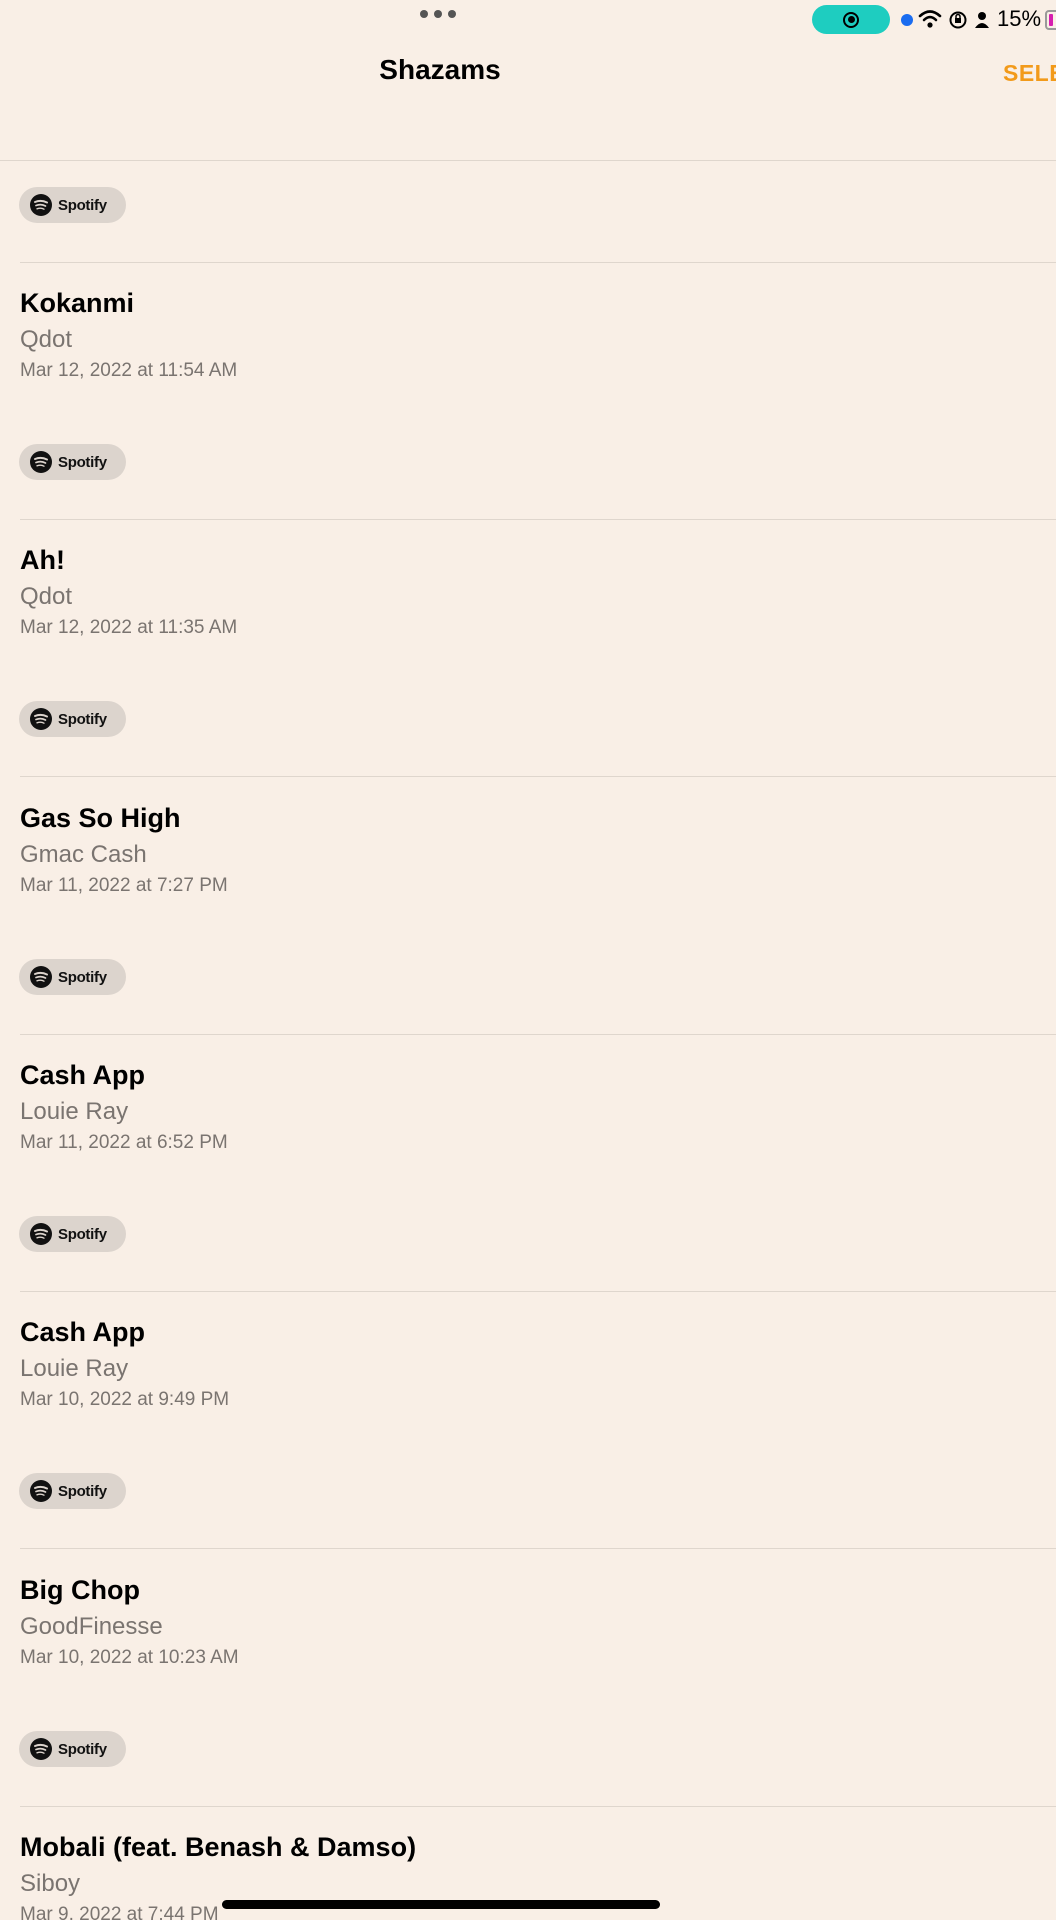 This screenshot has height=1920, width=1056. I want to click on person-icon, so click(982, 20).